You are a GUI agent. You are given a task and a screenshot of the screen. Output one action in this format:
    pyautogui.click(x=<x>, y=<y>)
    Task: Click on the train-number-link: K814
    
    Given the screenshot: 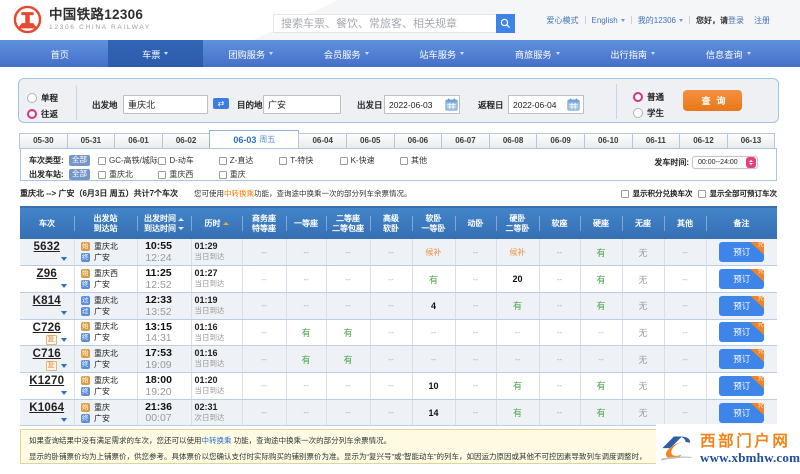 What is the action you would take?
    pyautogui.click(x=47, y=301)
    